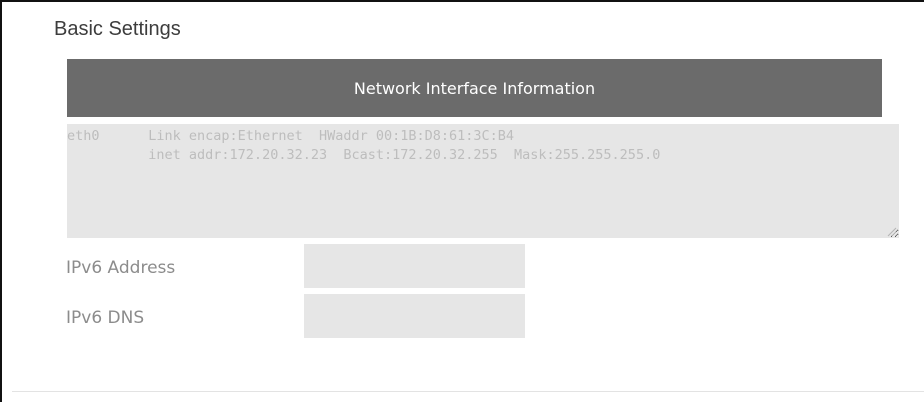 This screenshot has height=402, width=924. Describe the element at coordinates (117, 29) in the screenshot. I see `section-title: Basic Settings` at that location.